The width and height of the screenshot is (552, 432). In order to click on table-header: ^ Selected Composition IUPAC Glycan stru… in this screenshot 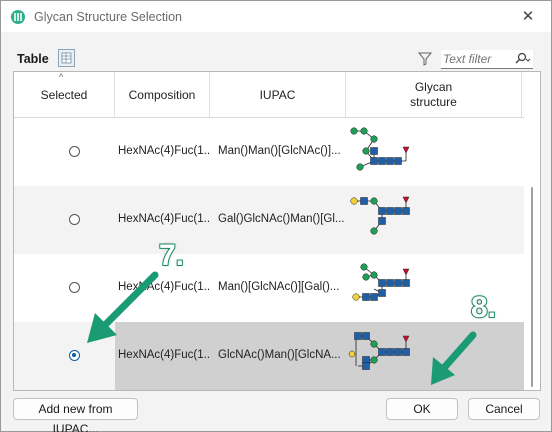, I will do `click(269, 95)`.